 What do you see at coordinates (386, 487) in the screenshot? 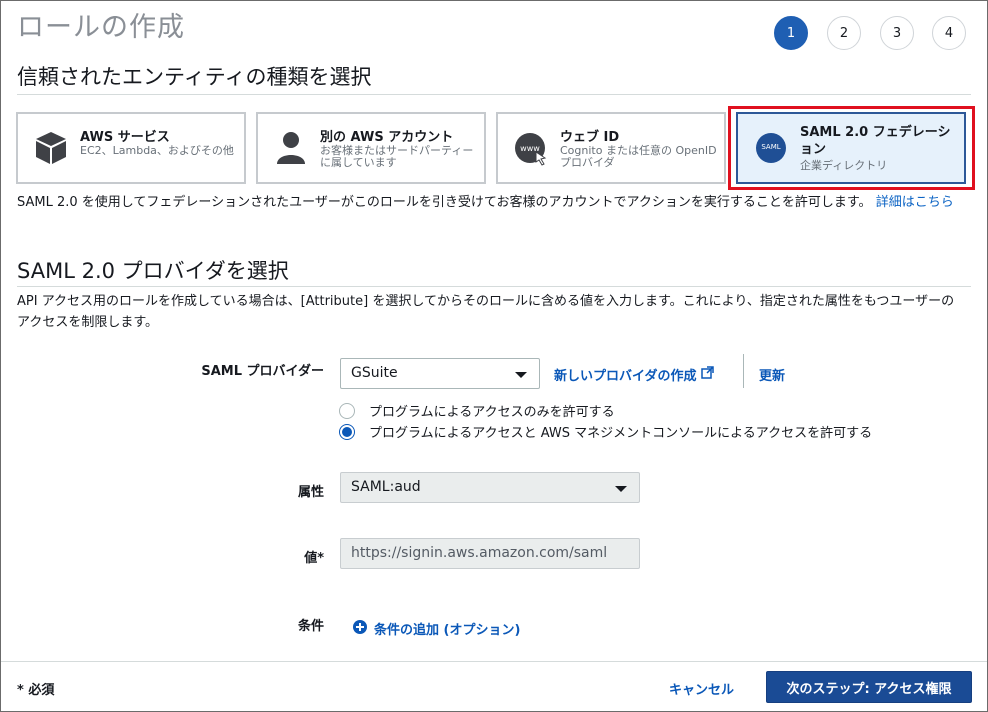
I see `attribute-value: SAML:aud` at bounding box center [386, 487].